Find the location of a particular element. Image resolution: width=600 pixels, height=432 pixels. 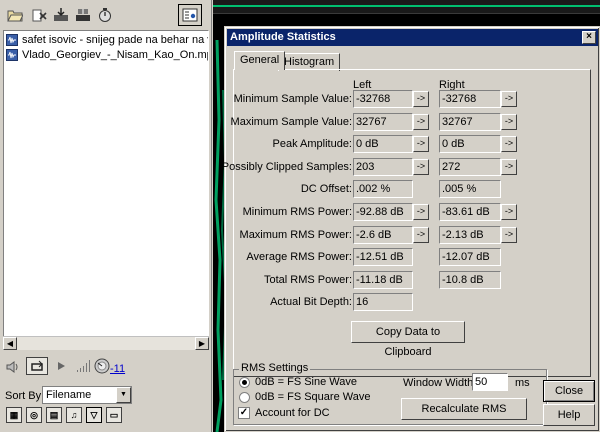

volume-value: -11 is located at coordinates (117, 369).